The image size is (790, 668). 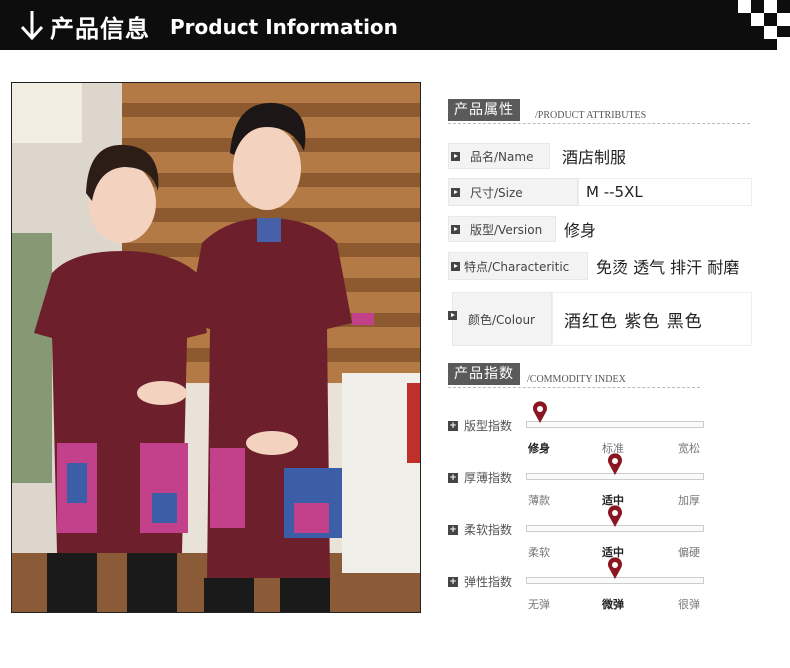 I want to click on attr-row-characteristic: 特点/Characteritic 免烫 透气 排汗 耐磨, so click(x=613, y=266).